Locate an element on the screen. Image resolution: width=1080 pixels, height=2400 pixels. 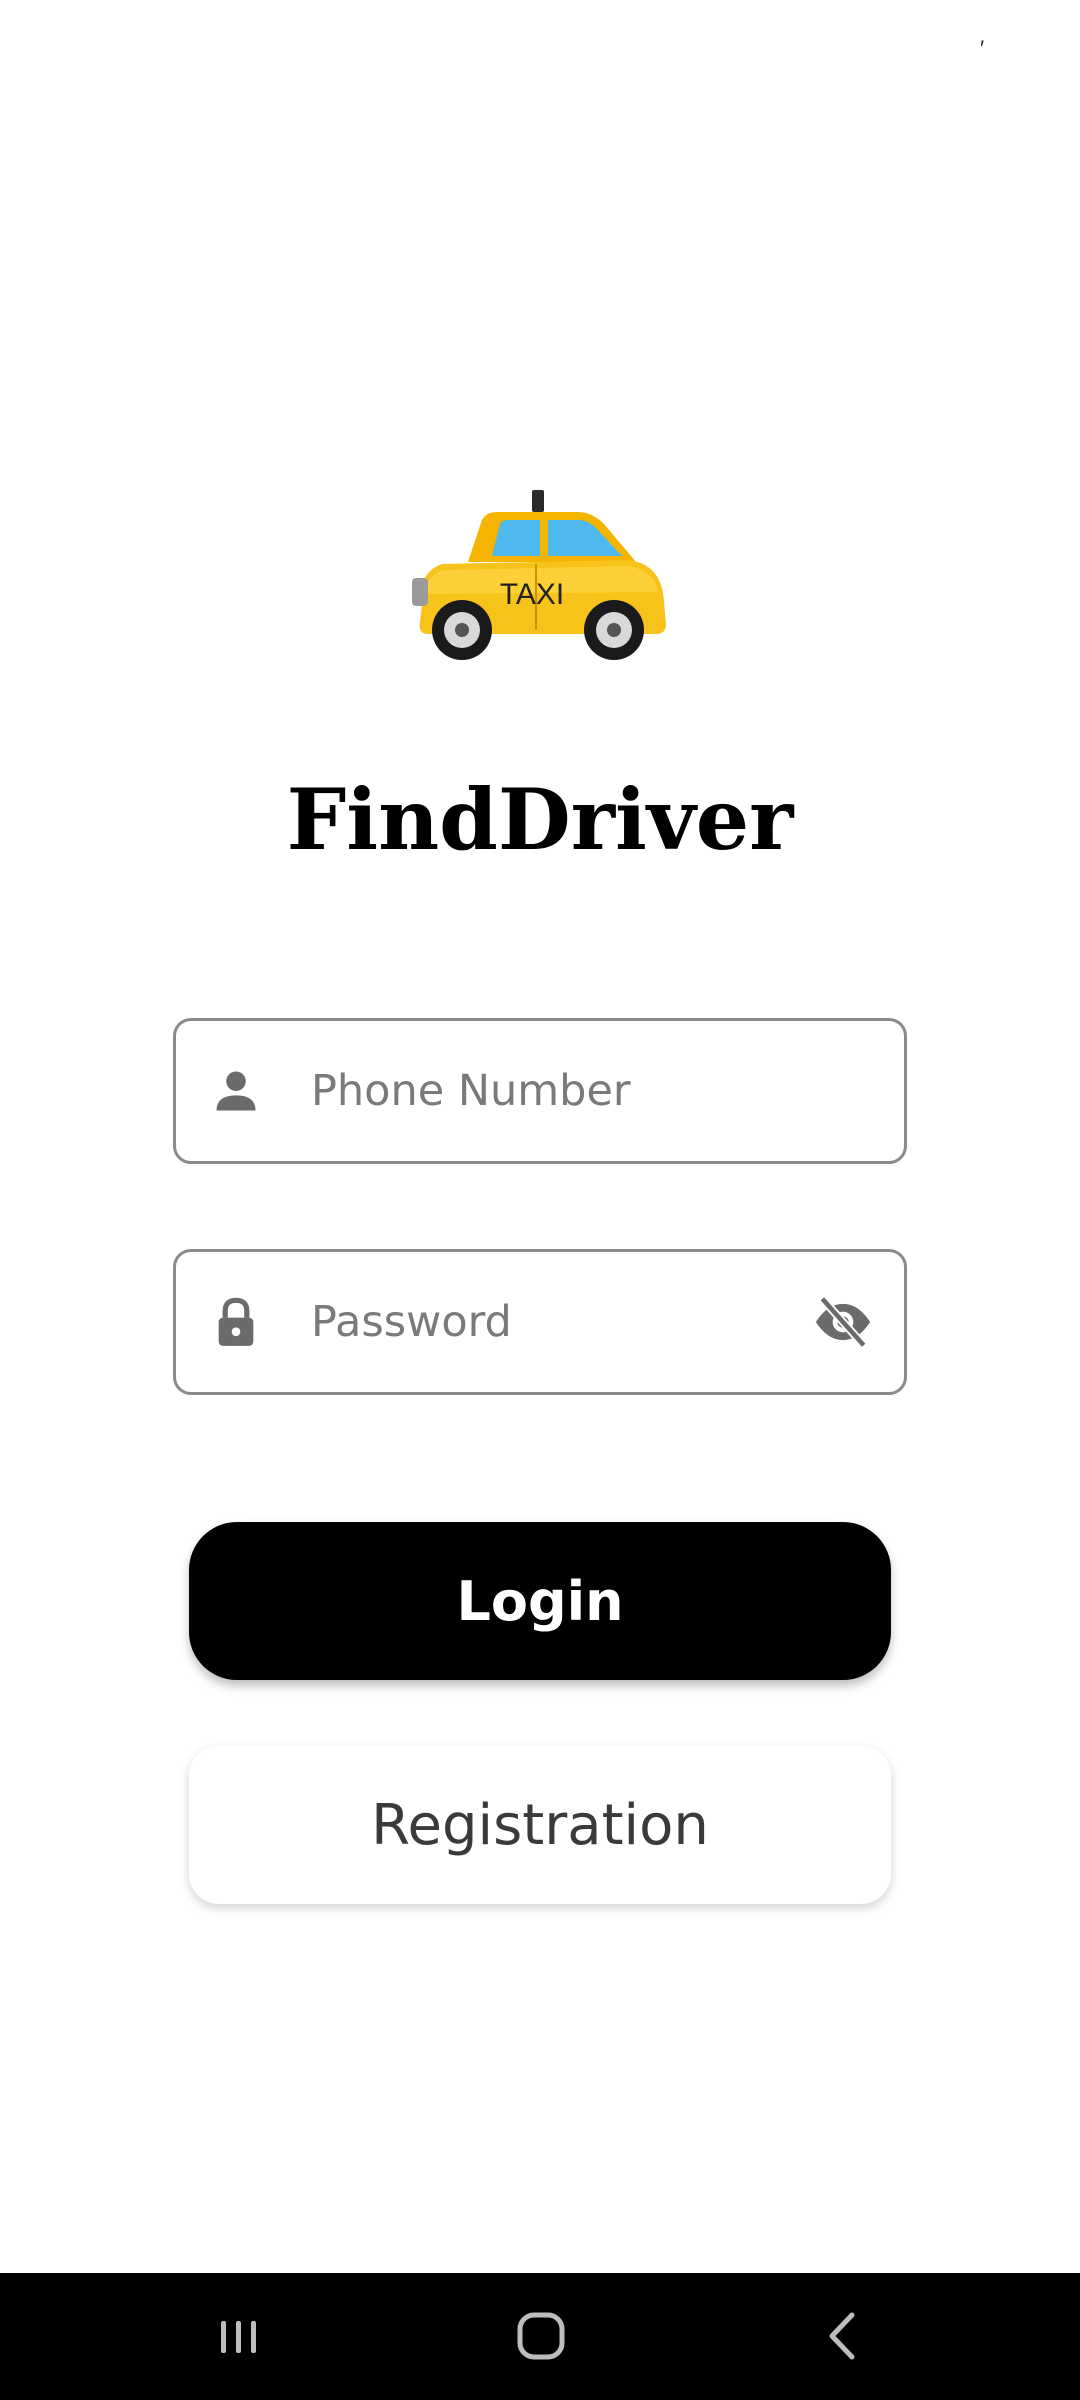
registration-button: Registration is located at coordinates (540, 1825).